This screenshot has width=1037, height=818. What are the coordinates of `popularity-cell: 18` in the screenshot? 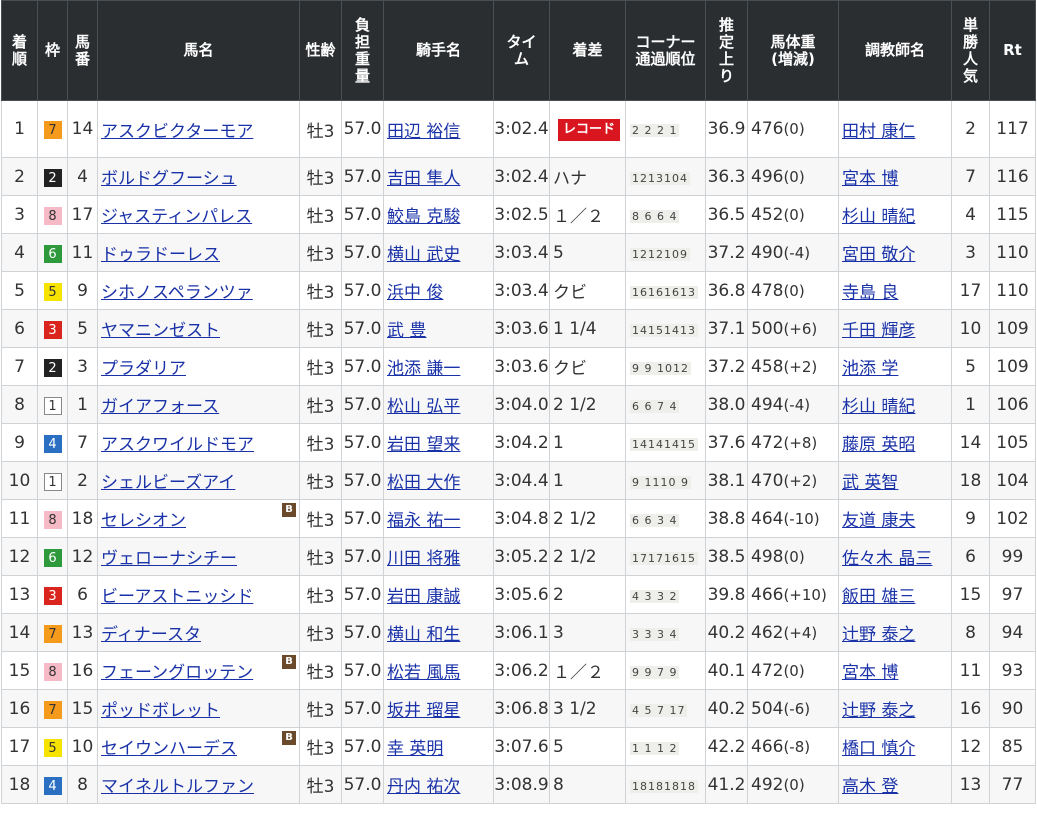 It's located at (970, 480).